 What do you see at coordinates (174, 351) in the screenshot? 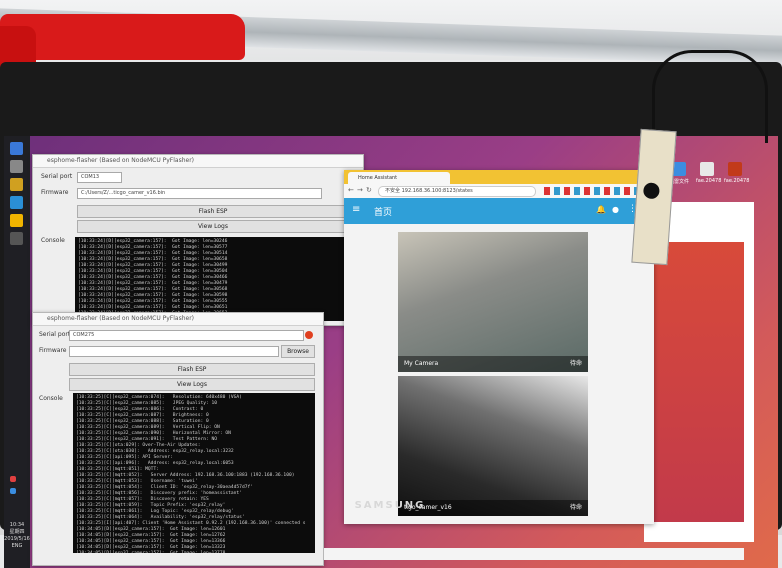
I see `firmware-path-field` at bounding box center [174, 351].